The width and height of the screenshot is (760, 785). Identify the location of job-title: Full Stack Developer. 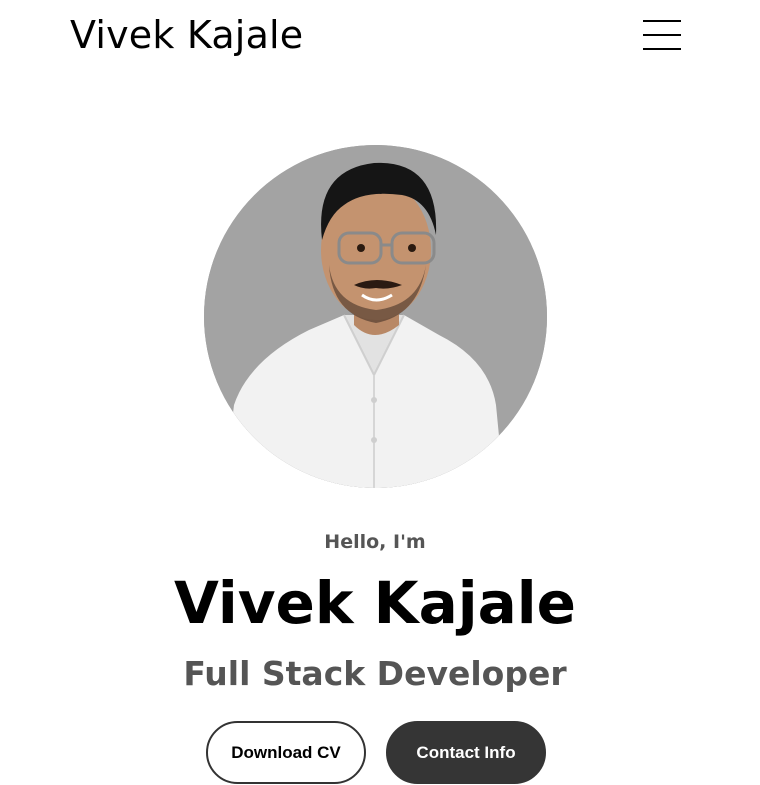
(375, 673).